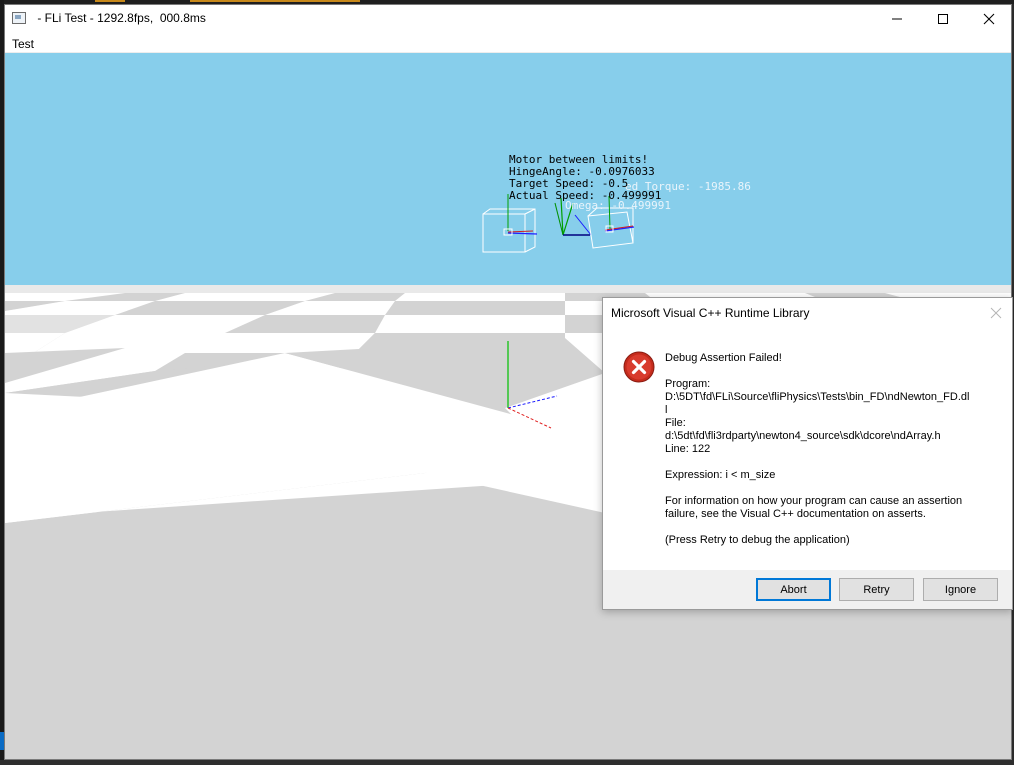 Image resolution: width=1014 pixels, height=765 pixels. I want to click on menu-bar: Test, so click(508, 43).